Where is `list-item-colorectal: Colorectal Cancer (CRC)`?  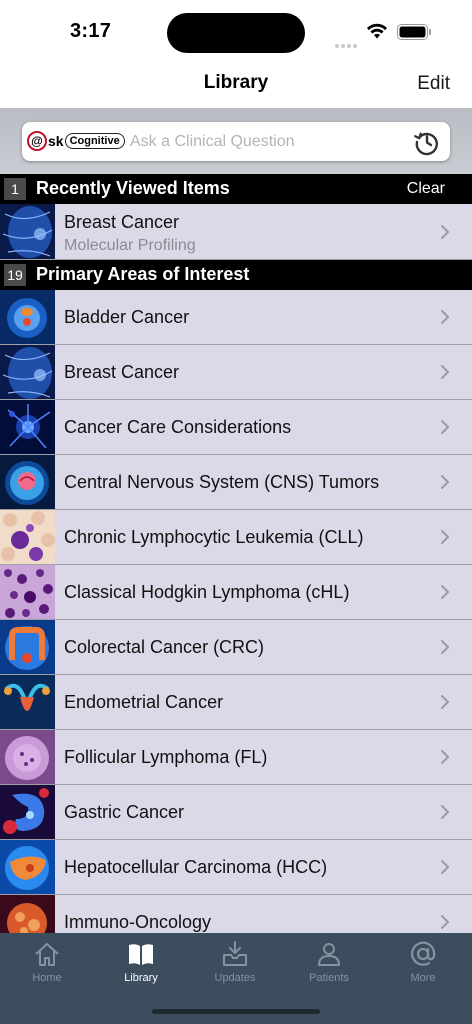 list-item-colorectal: Colorectal Cancer (CRC) is located at coordinates (236, 647).